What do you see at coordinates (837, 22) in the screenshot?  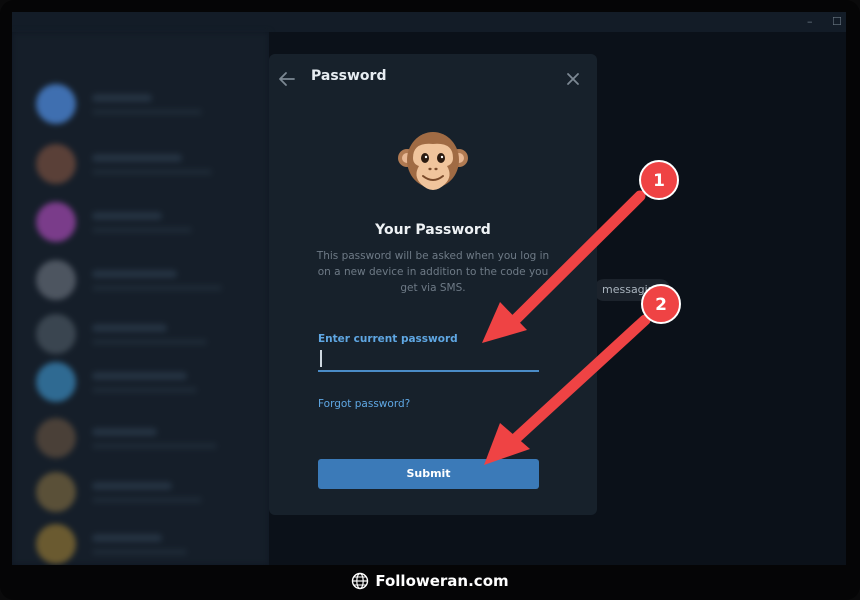 I see `maximize-button: ☐` at bounding box center [837, 22].